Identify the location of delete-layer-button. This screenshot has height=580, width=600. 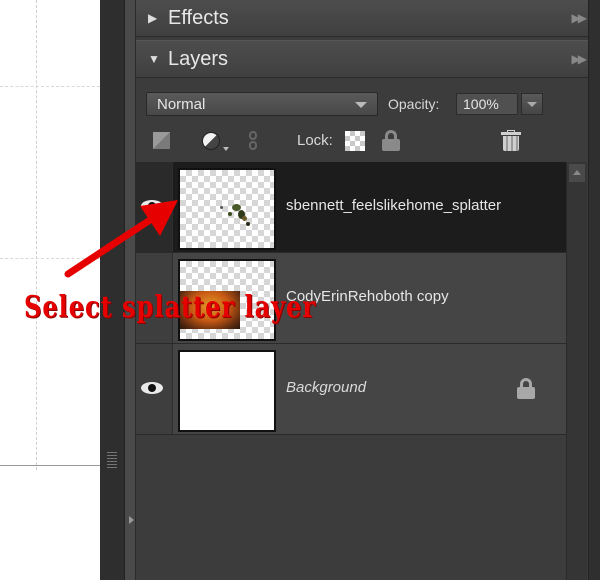
(511, 141).